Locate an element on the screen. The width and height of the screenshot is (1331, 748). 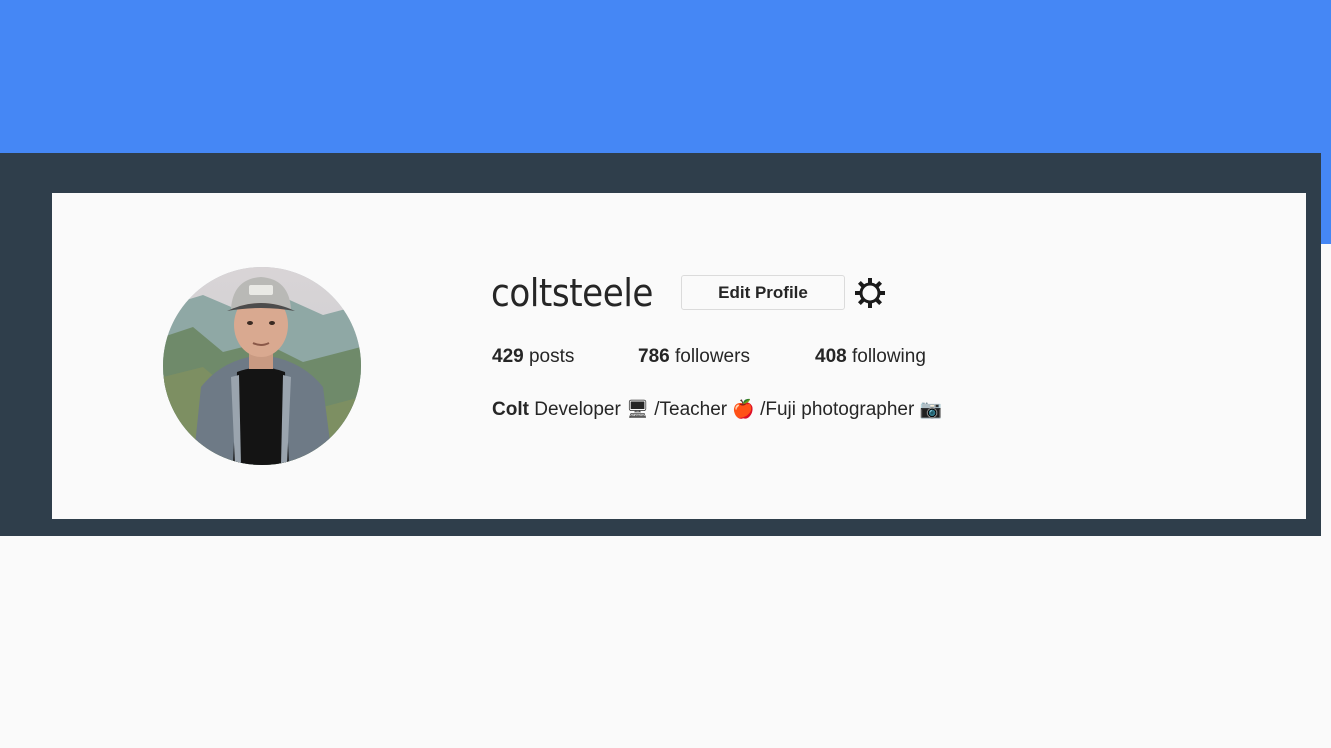
posts-count: 429 is located at coordinates (508, 356).